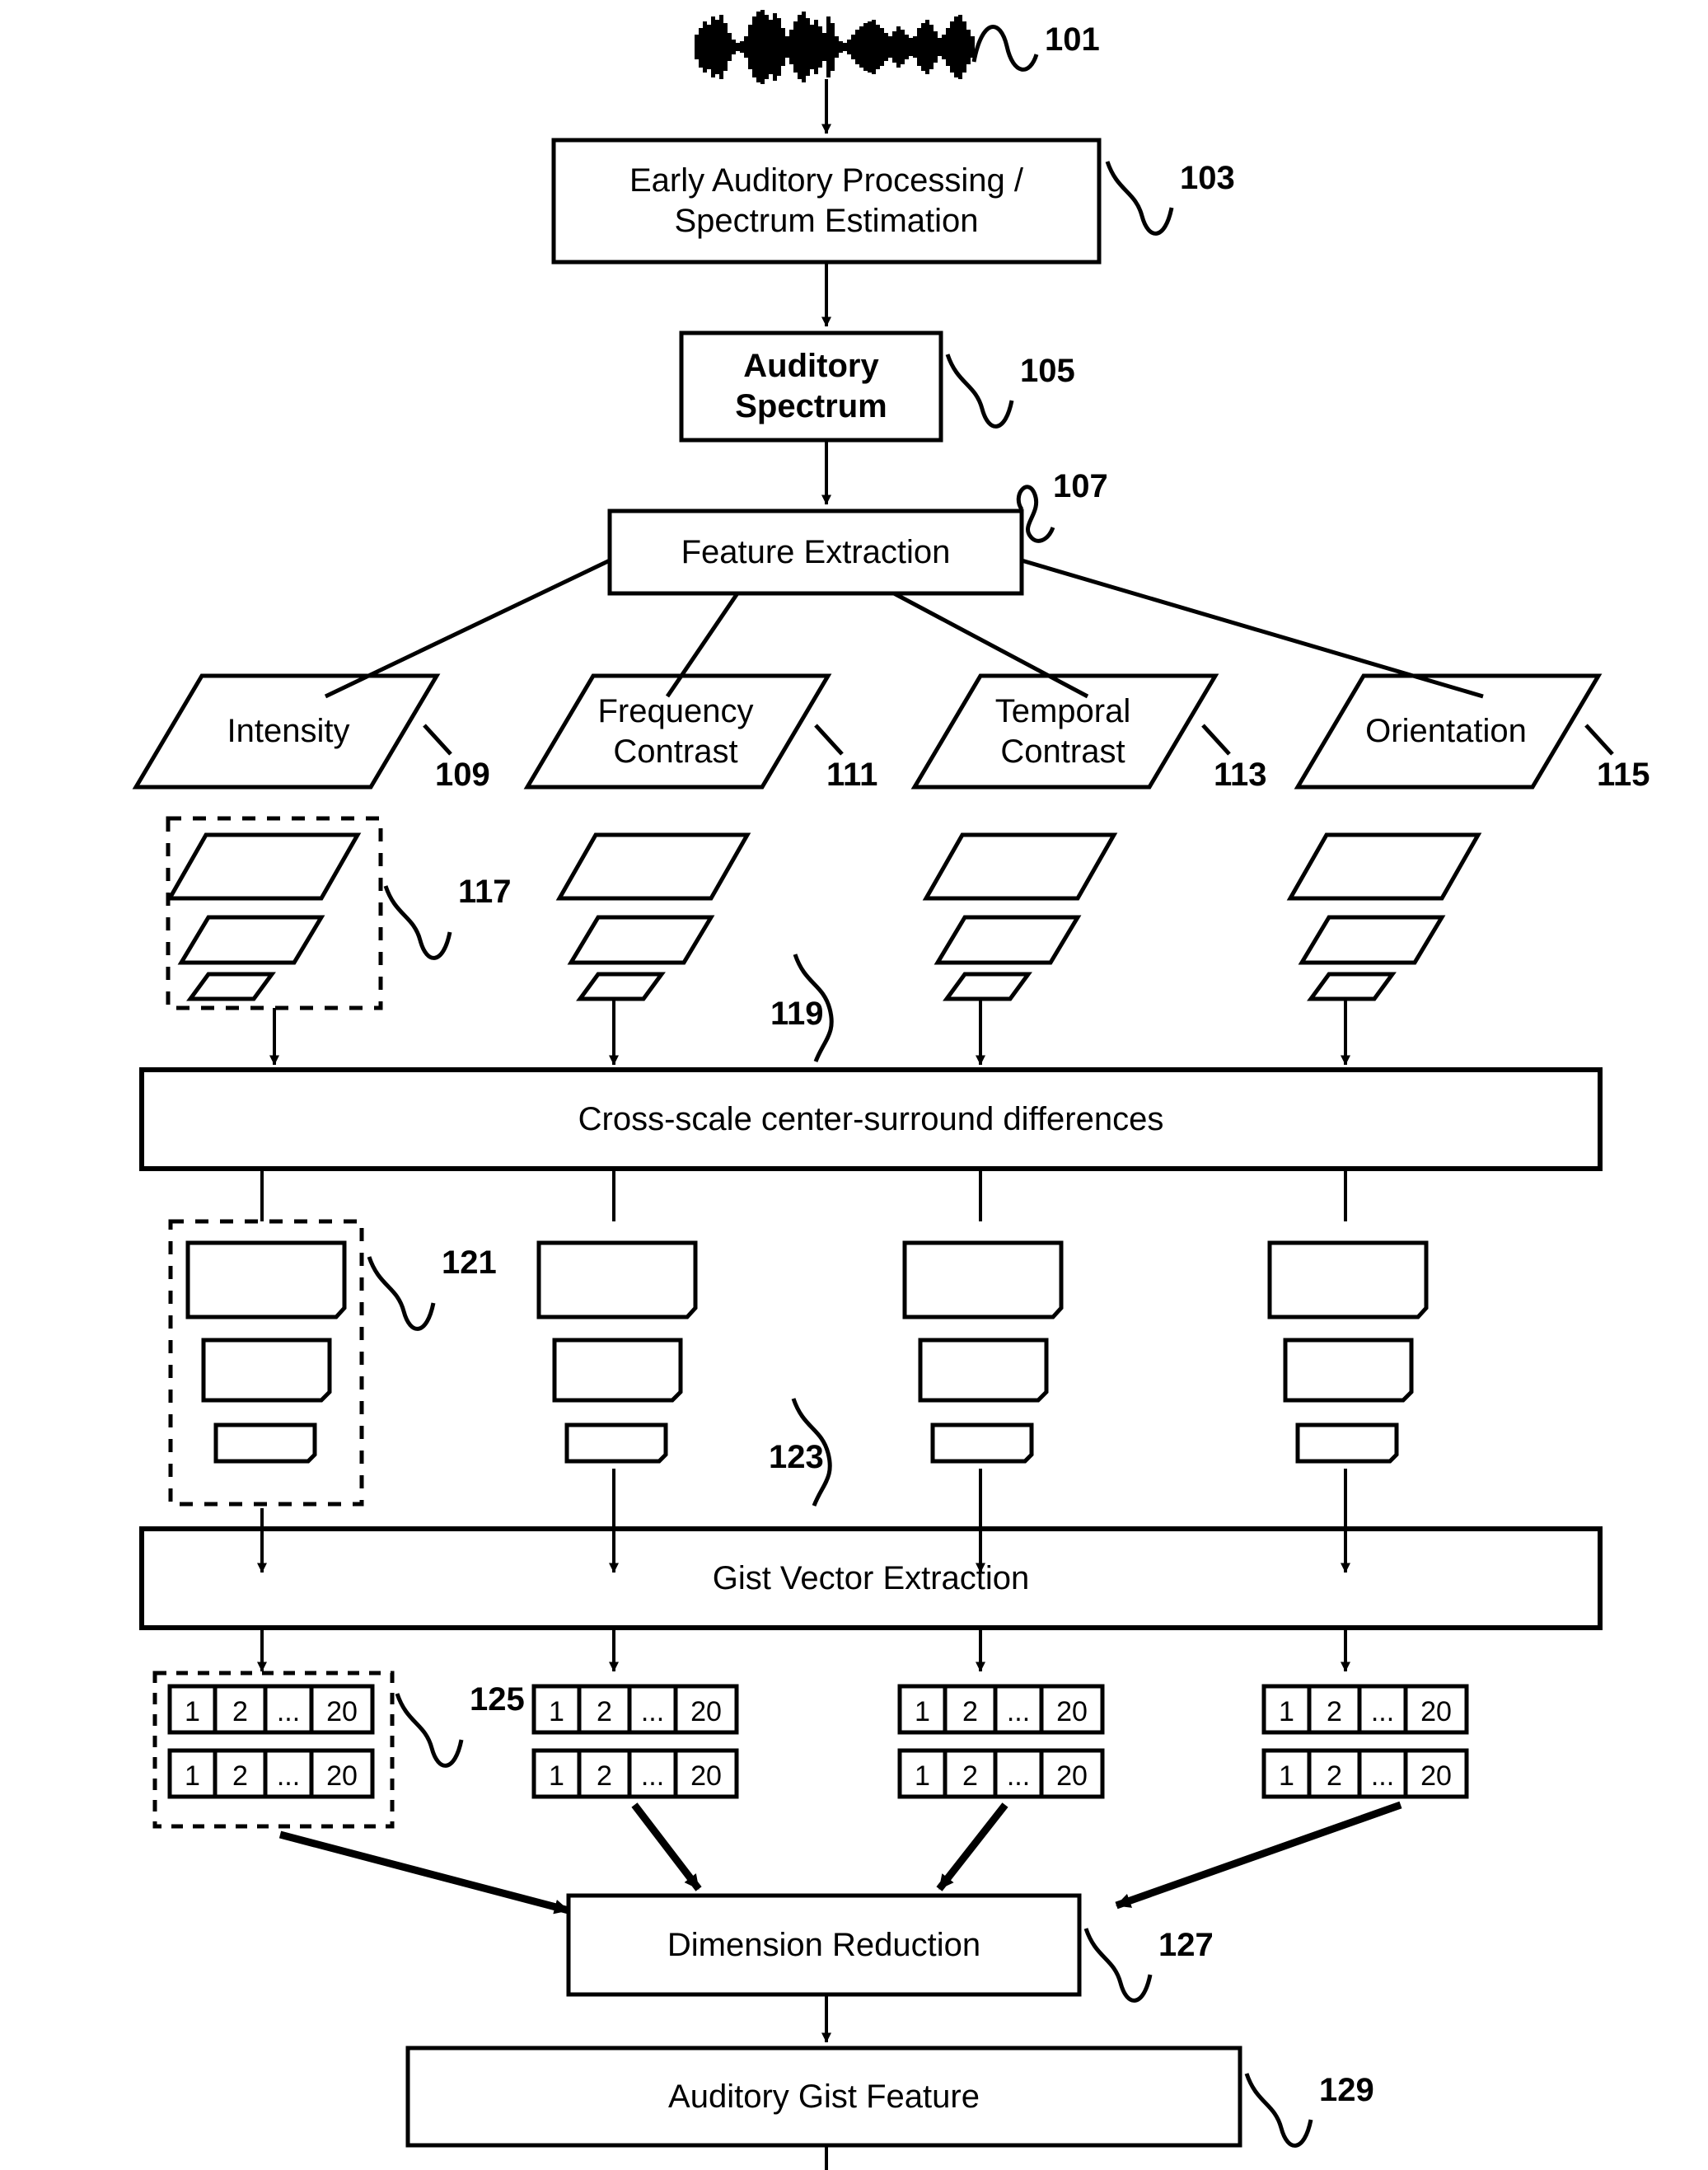  What do you see at coordinates (1448, 731) in the screenshot?
I see `orientation-parallelogram` at bounding box center [1448, 731].